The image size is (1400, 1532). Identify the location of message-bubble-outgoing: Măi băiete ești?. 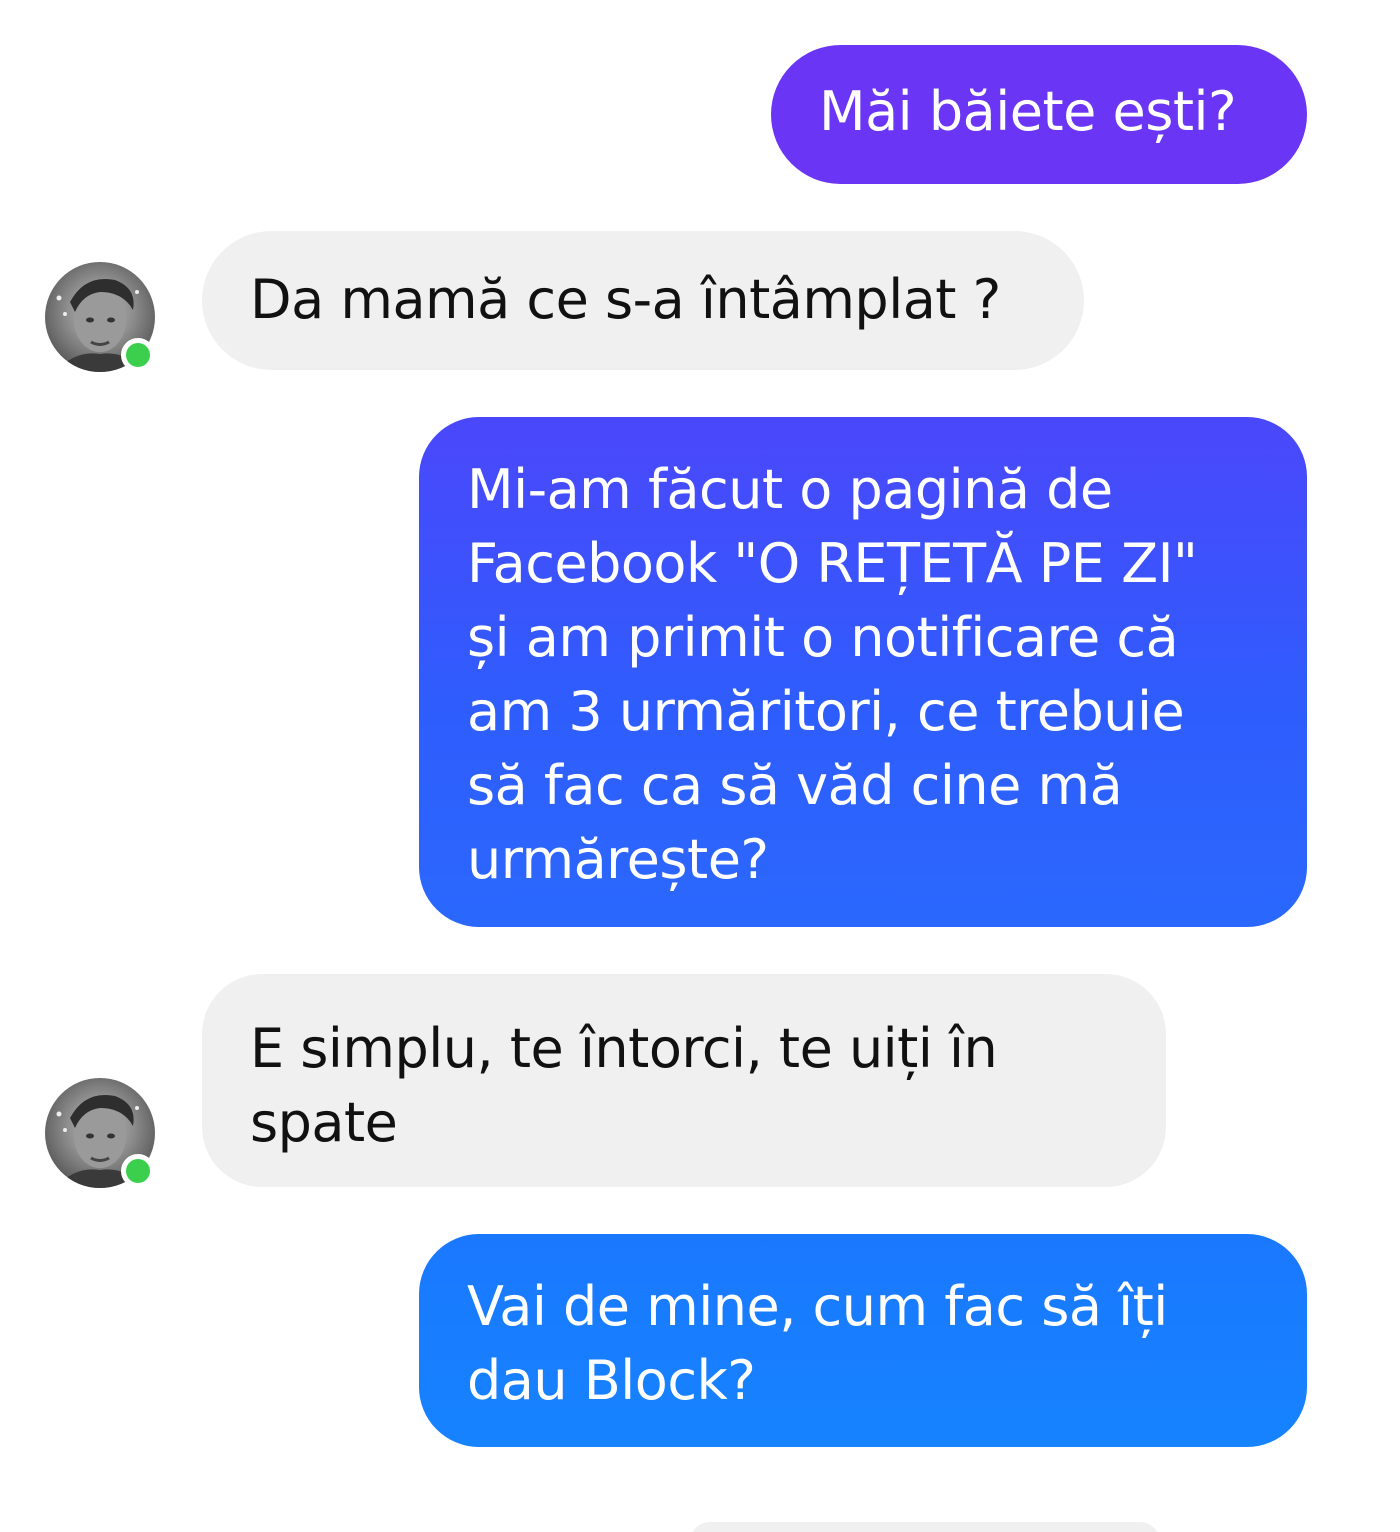
(1039, 114).